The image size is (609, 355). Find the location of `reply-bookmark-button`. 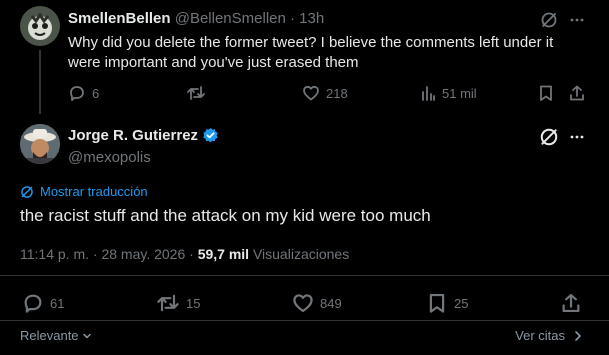

reply-bookmark-button is located at coordinates (546, 93).